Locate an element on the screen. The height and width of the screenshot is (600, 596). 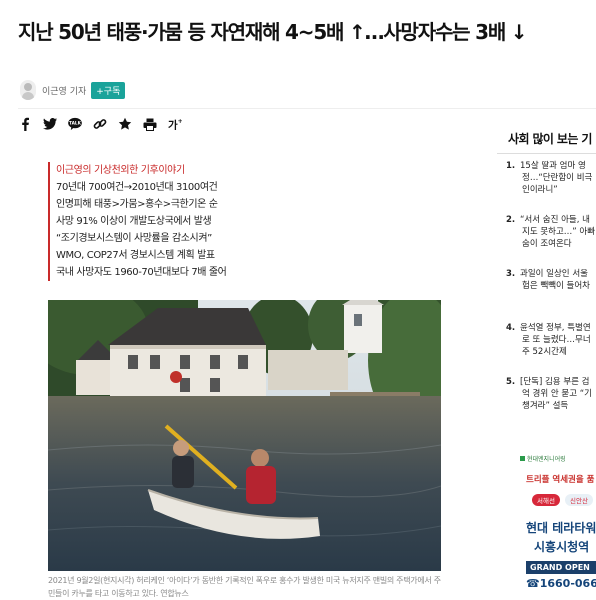
popular-item: 5. [단독] 김용 부른 검 억 경위 안 묻고 “기 챙겨라” 설득 is located at coordinates (551, 394).